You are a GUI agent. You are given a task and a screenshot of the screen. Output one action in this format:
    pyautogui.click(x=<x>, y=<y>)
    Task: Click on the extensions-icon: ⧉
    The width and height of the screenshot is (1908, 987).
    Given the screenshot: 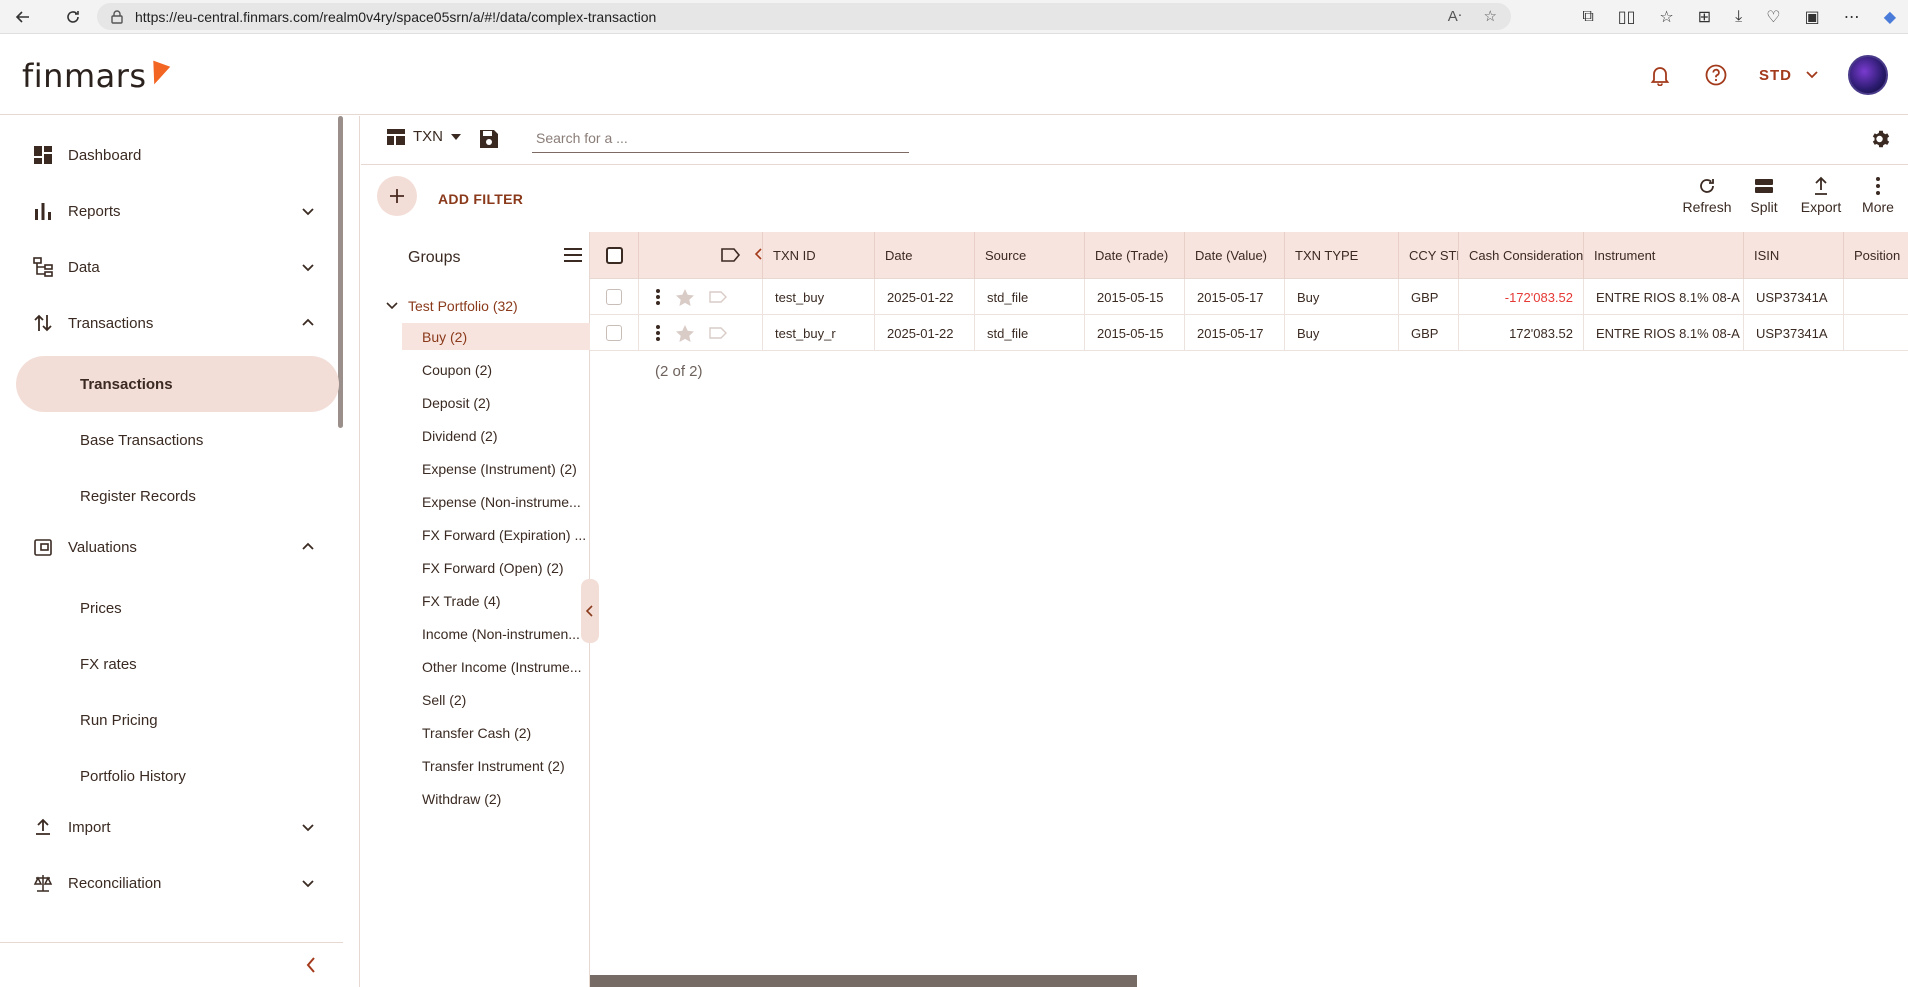 What is the action you would take?
    pyautogui.click(x=1587, y=17)
    